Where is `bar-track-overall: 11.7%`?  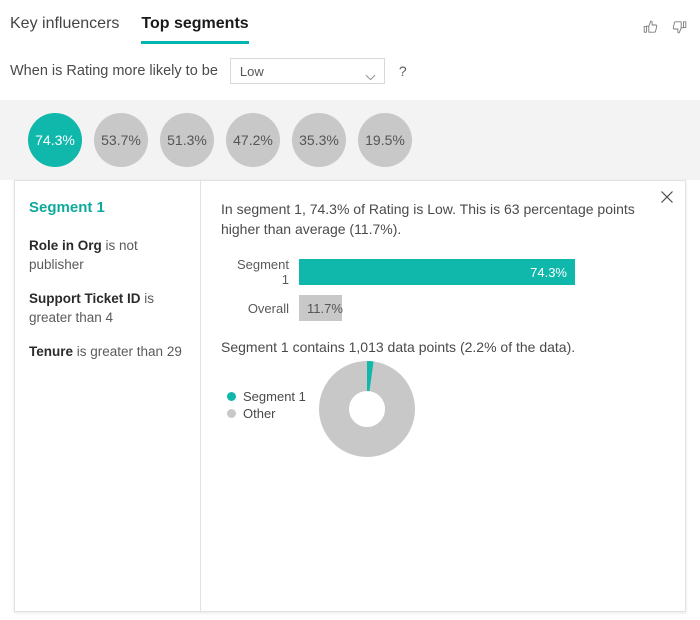 bar-track-overall: 11.7% is located at coordinates (437, 308).